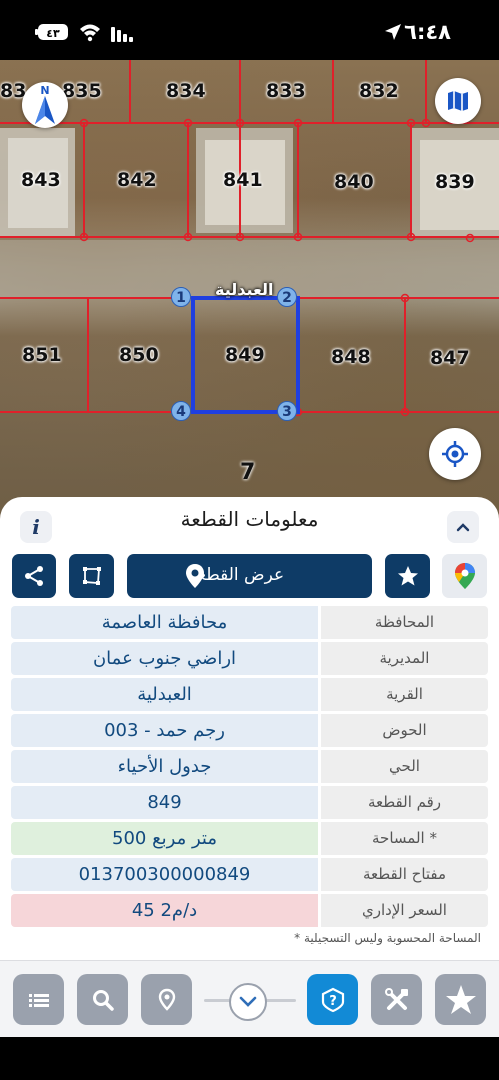  What do you see at coordinates (404, 838) in the screenshot?
I see `info-label: المساحة *` at bounding box center [404, 838].